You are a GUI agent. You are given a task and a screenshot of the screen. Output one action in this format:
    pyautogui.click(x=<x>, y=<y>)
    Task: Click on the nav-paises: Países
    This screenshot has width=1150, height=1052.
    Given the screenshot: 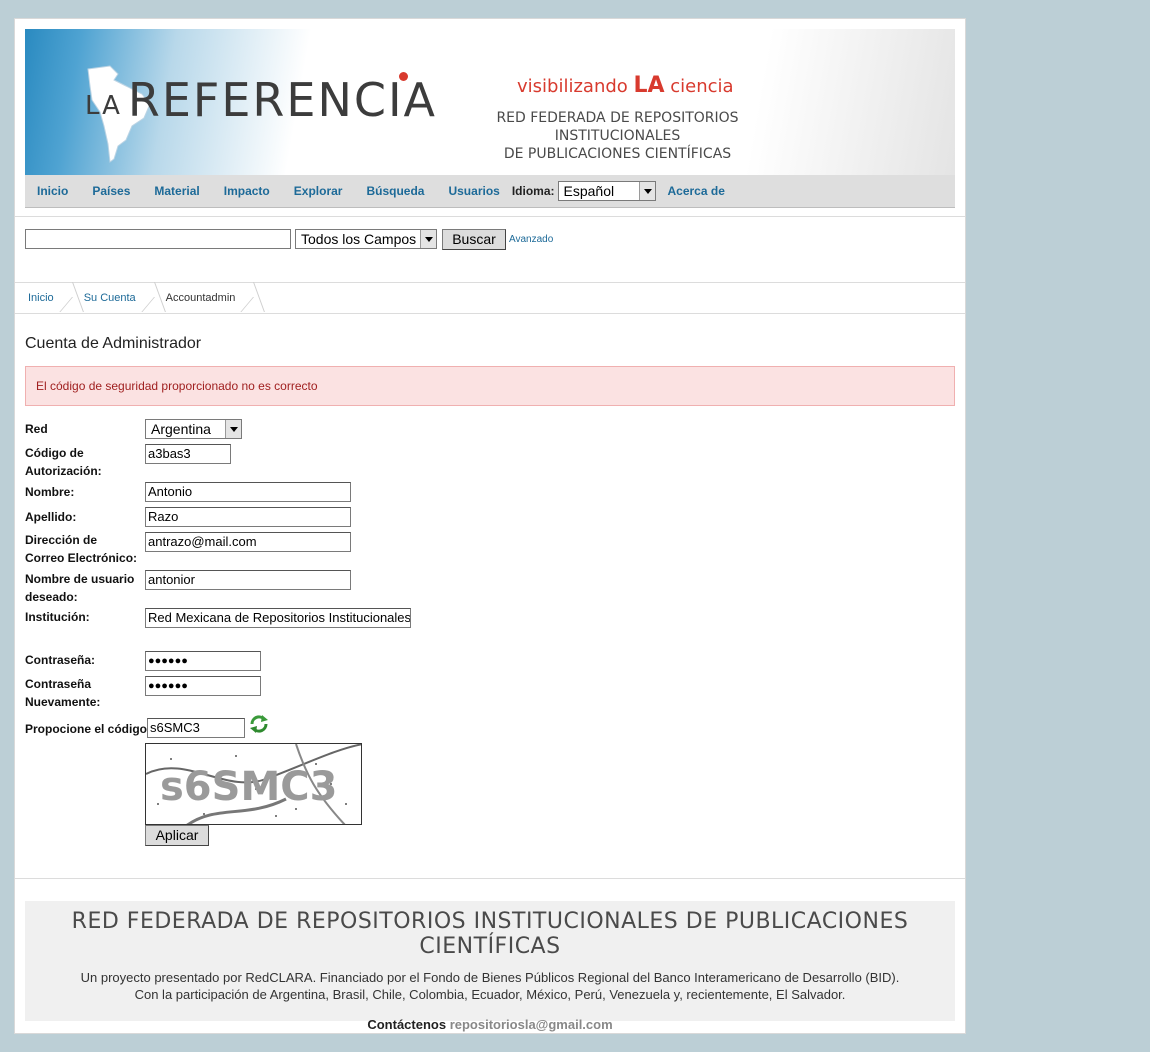 What is the action you would take?
    pyautogui.click(x=111, y=191)
    